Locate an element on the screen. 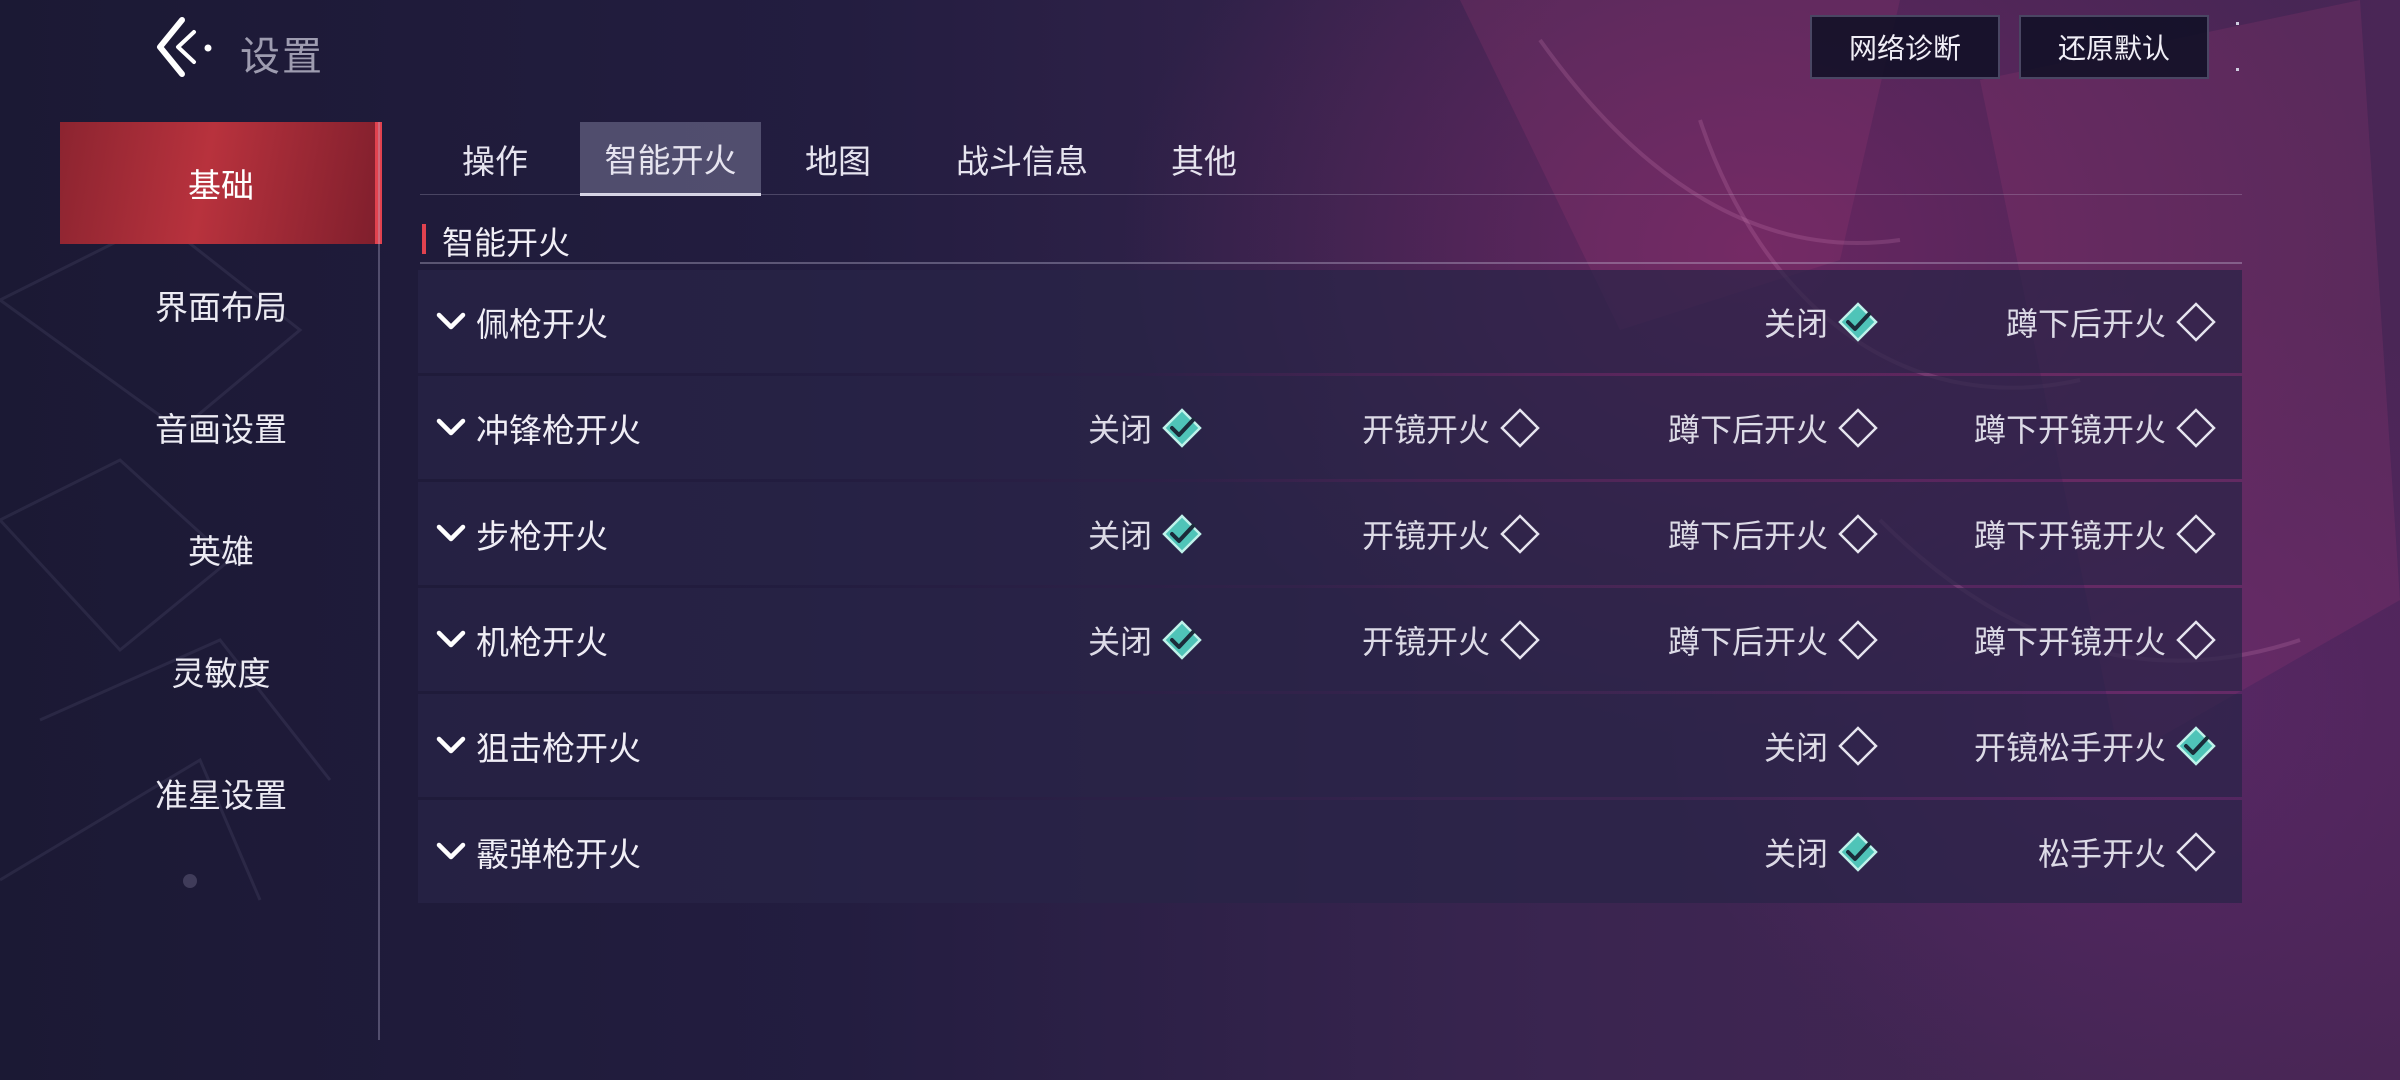  tab-bar: 操作 智能开火 地图 战斗信息 其他 is located at coordinates (849, 159).